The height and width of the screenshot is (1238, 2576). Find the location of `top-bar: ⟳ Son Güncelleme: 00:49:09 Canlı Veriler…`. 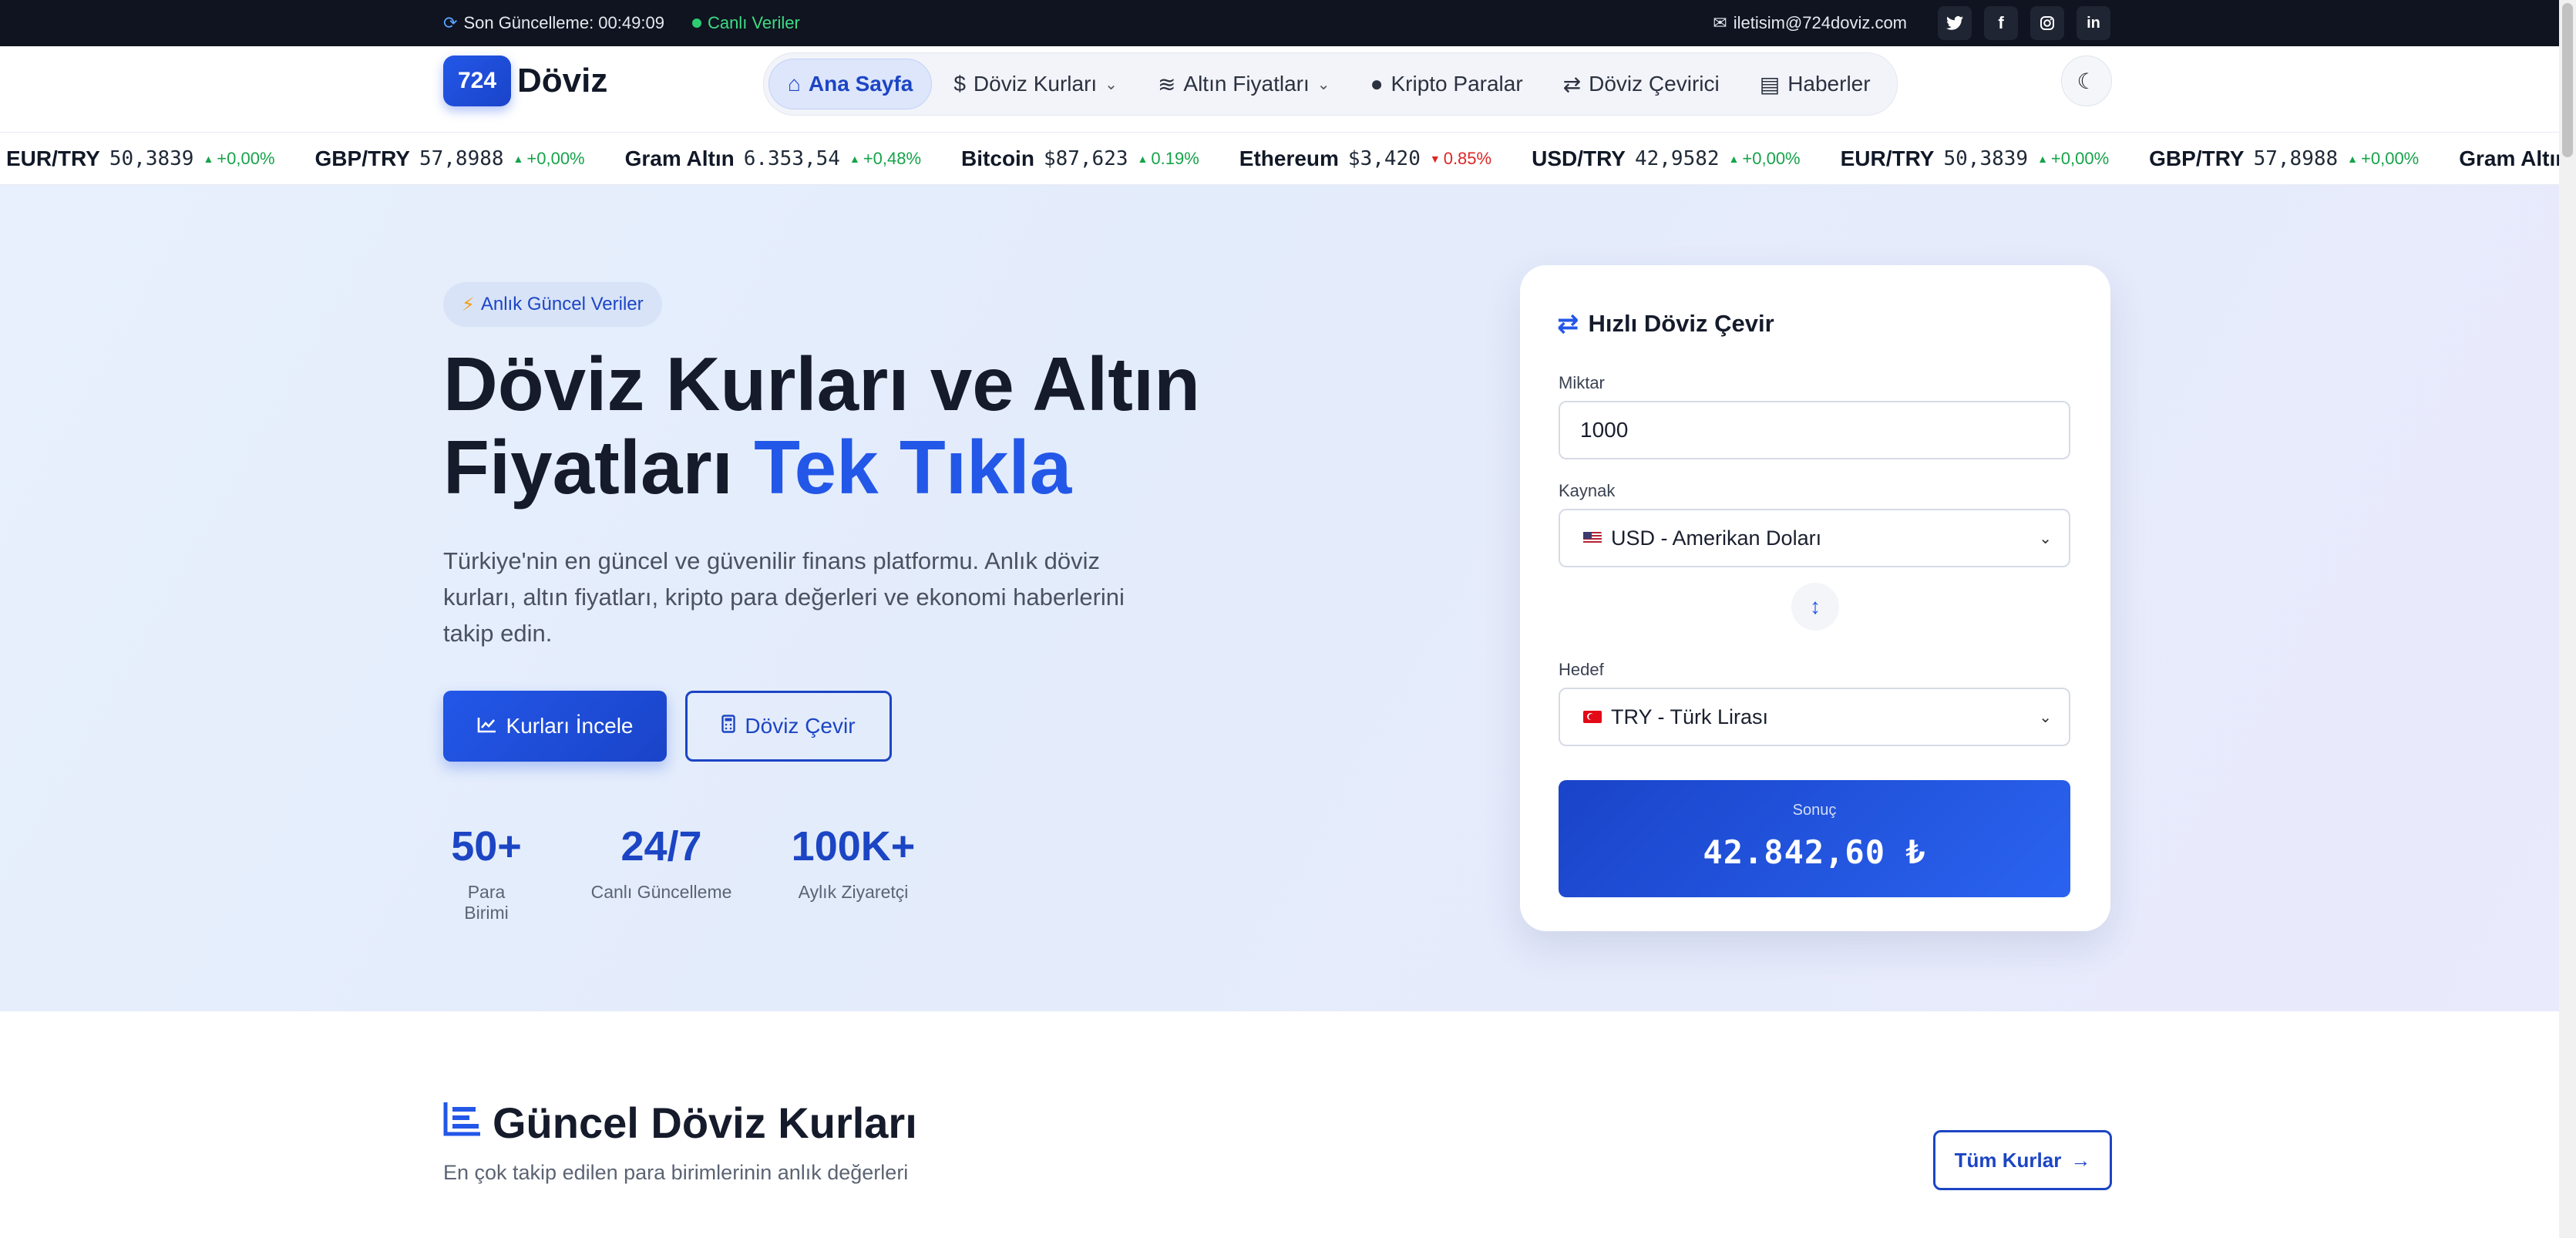

top-bar: ⟳ Son Güncelleme: 00:49:09 Canlı Veriler… is located at coordinates (1288, 23).